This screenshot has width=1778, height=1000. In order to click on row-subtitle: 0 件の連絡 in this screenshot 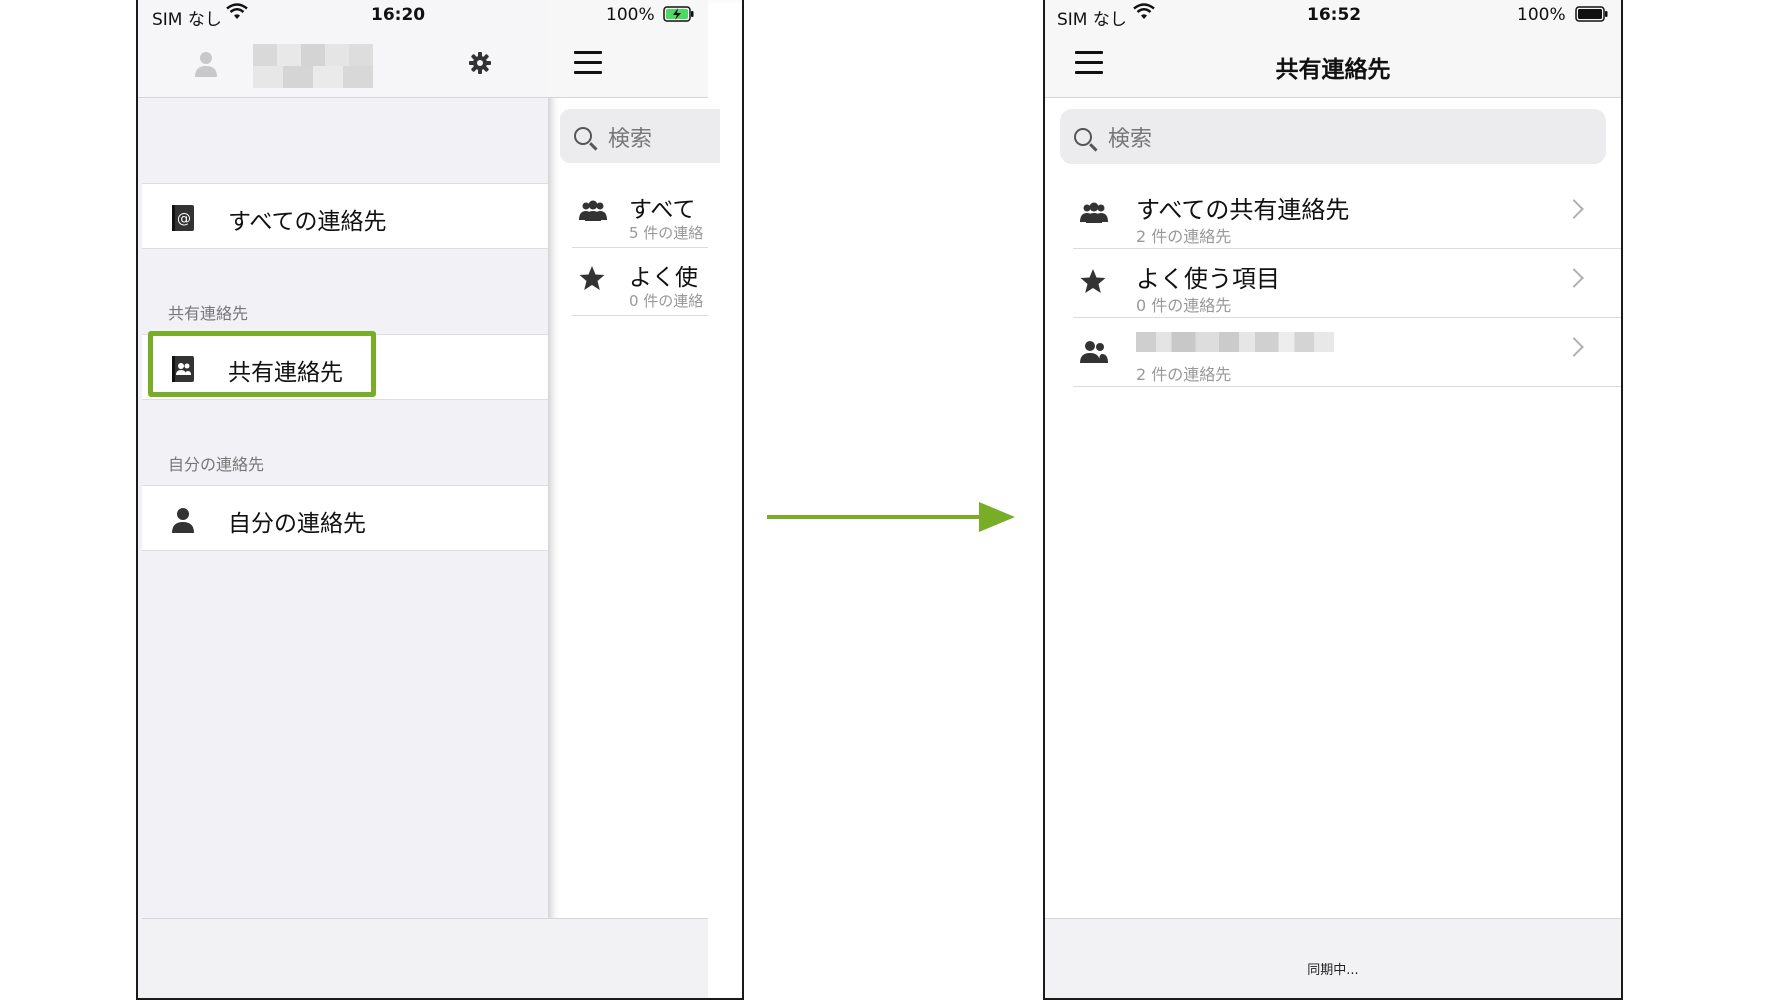, I will do `click(666, 301)`.